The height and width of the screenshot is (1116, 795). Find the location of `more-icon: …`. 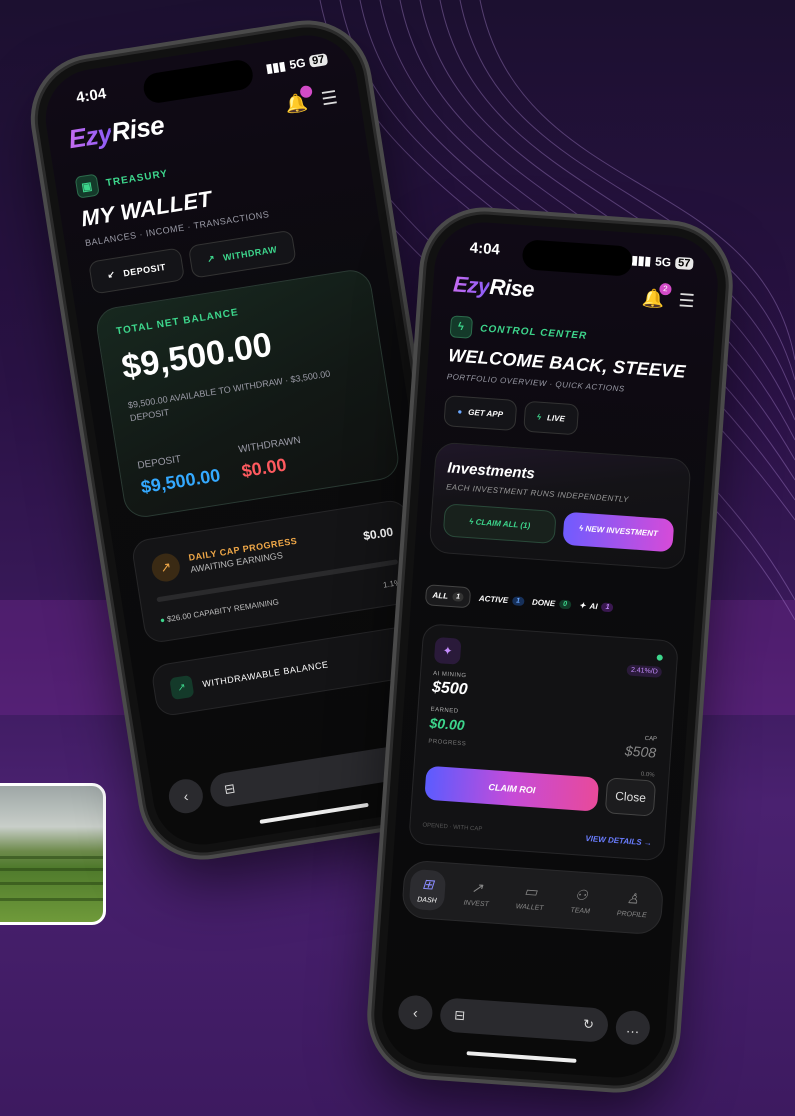

more-icon: … is located at coordinates (632, 1027).